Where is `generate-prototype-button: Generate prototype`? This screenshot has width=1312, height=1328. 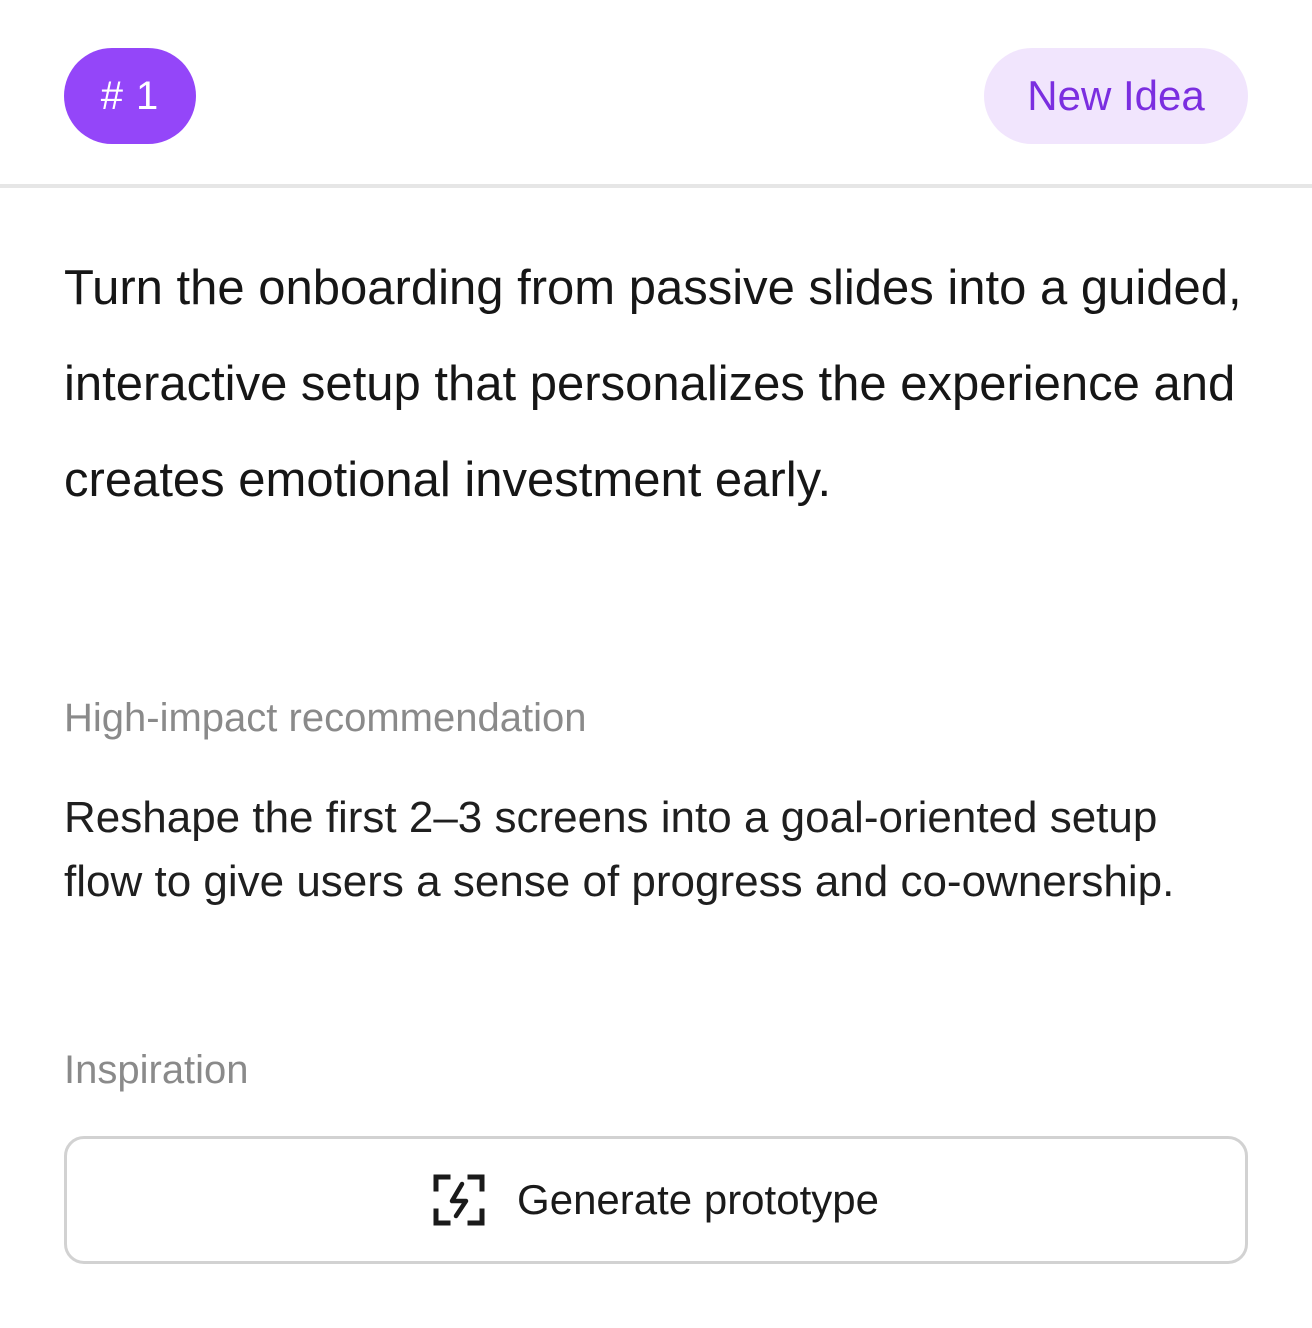
generate-prototype-button: Generate prototype is located at coordinates (656, 1200).